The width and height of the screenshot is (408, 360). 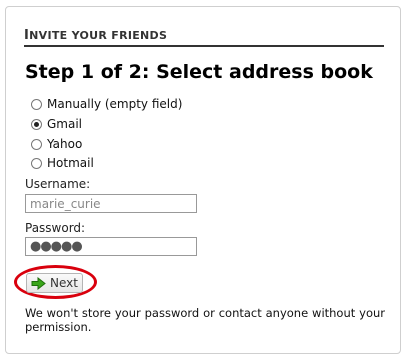 What do you see at coordinates (199, 72) in the screenshot?
I see `step-heading: Step 1 of 2: Select address book` at bounding box center [199, 72].